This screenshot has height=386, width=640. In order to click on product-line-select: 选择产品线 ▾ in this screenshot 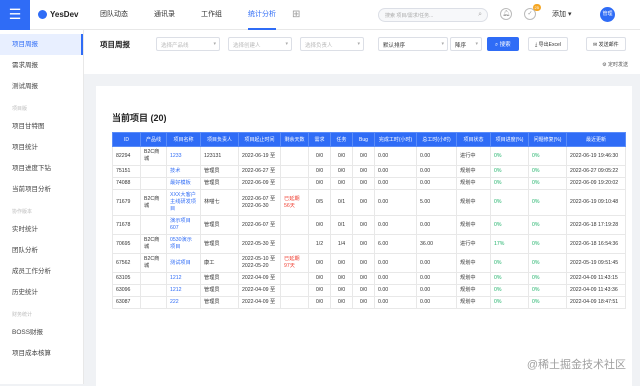, I will do `click(188, 44)`.